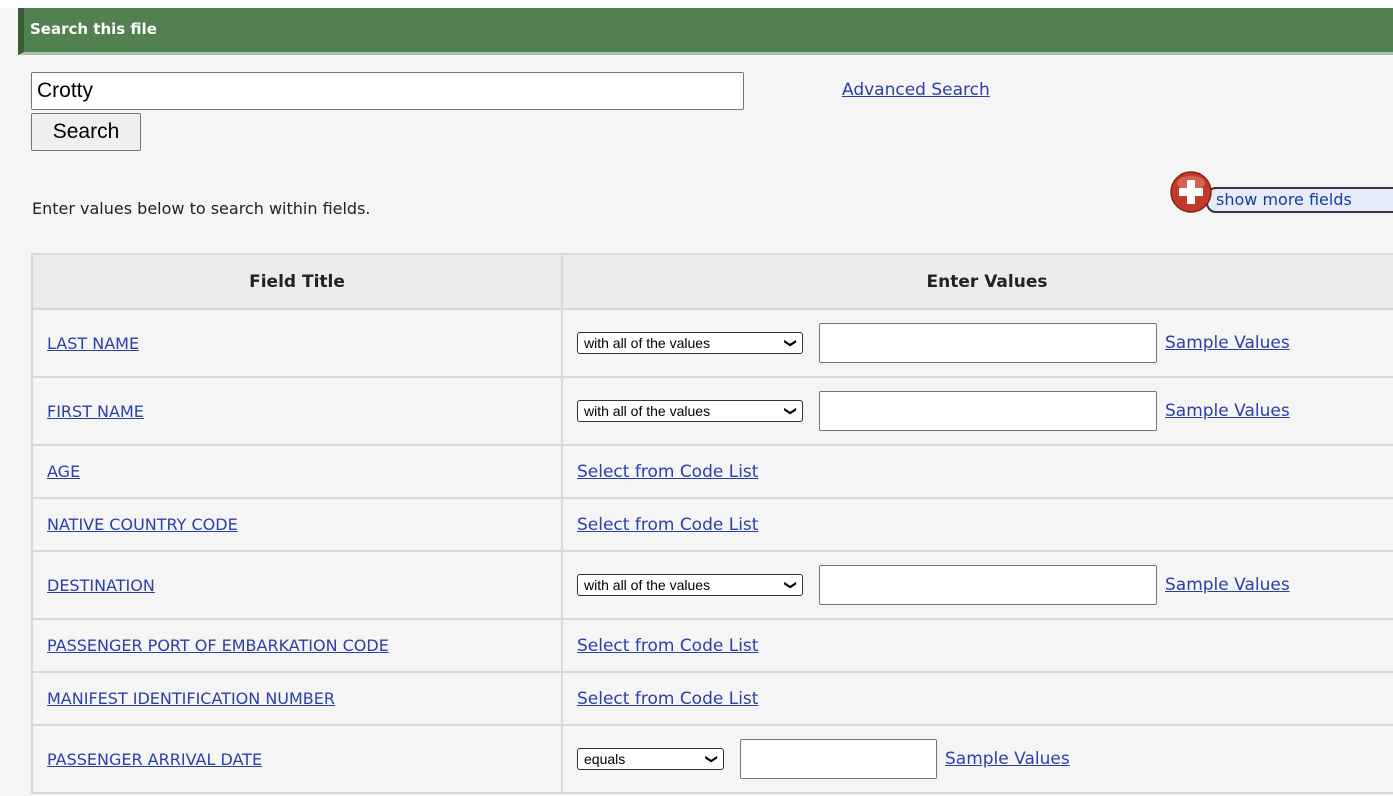  Describe the element at coordinates (838, 759) in the screenshot. I see `date-input` at that location.